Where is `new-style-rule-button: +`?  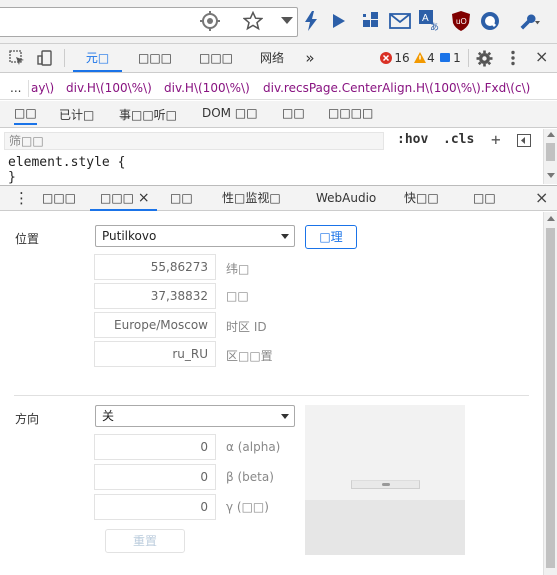 new-style-rule-button: + is located at coordinates (496, 139).